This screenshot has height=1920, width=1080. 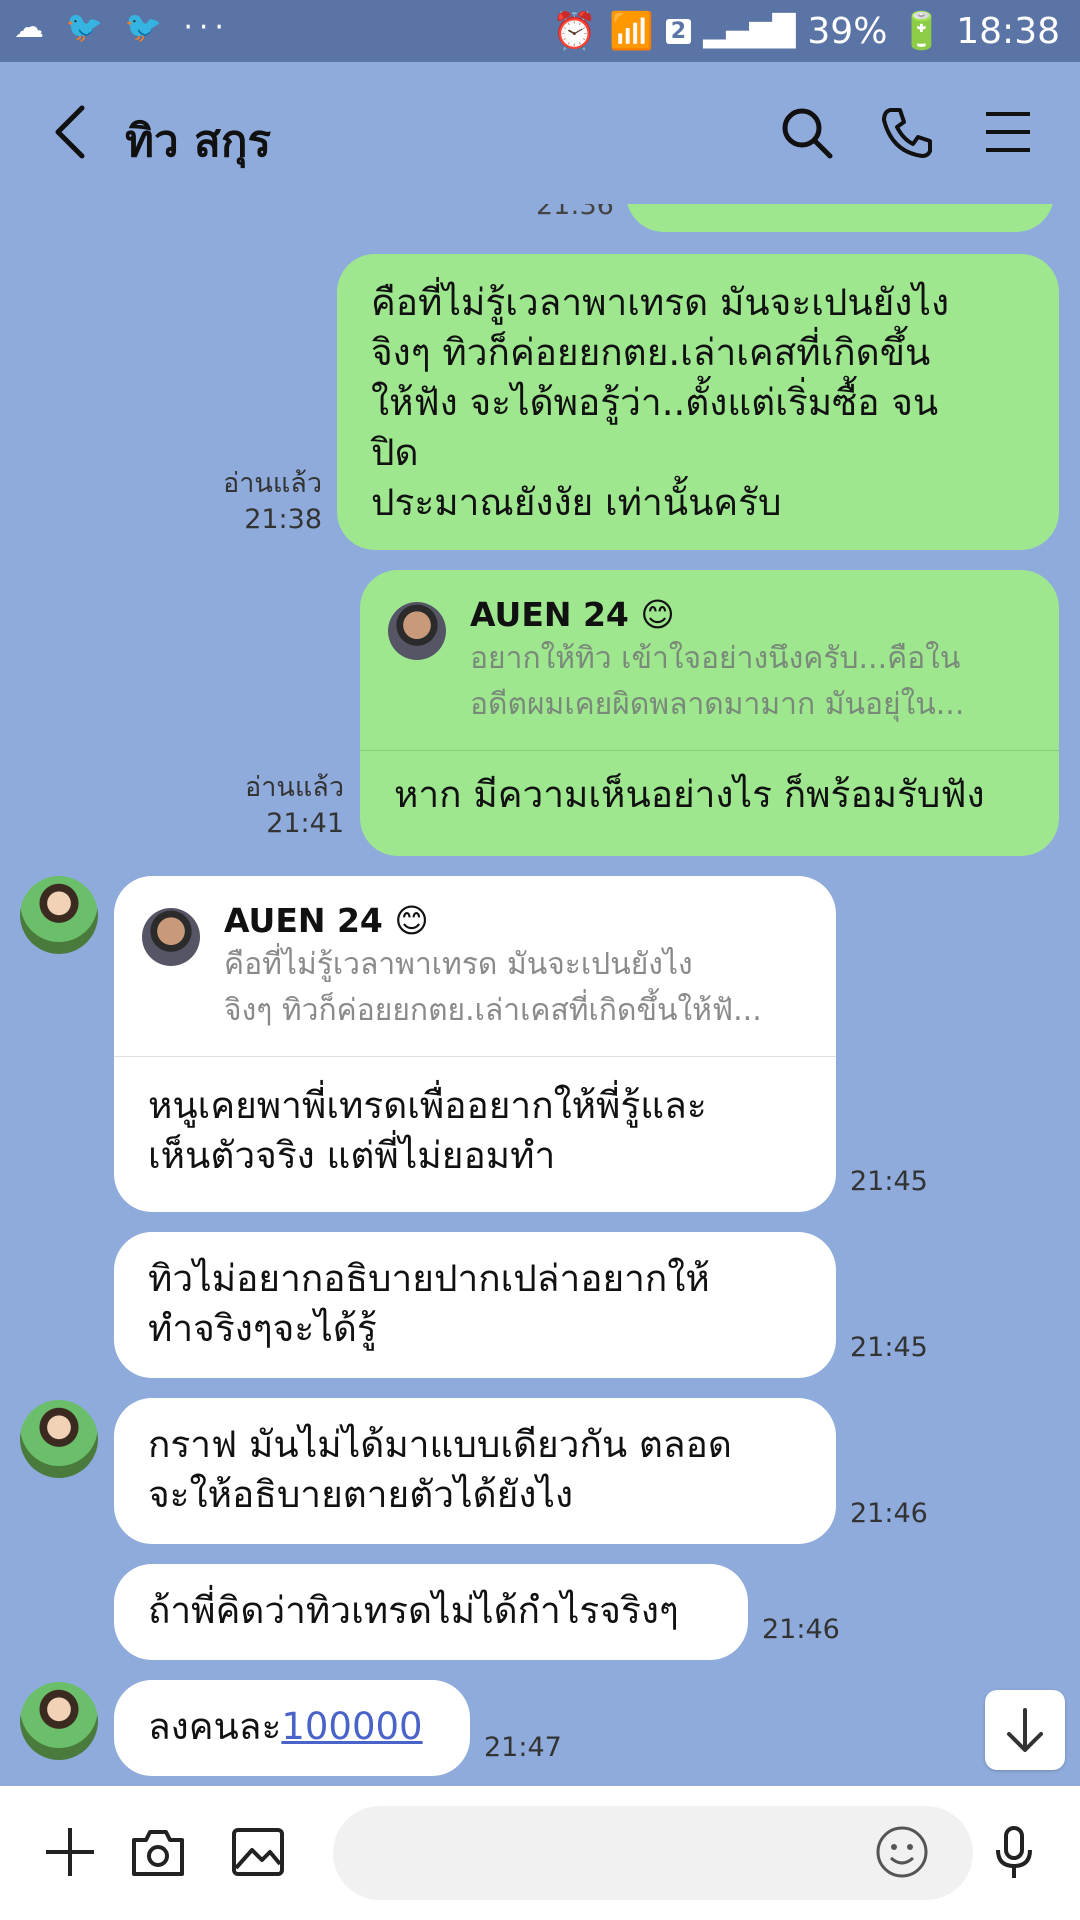 I want to click on message-bubble-incoming: ถ้าพี่คิดว่าทิวเทรดไม่ได้กำไรจริงๆ, so click(x=431, y=1612).